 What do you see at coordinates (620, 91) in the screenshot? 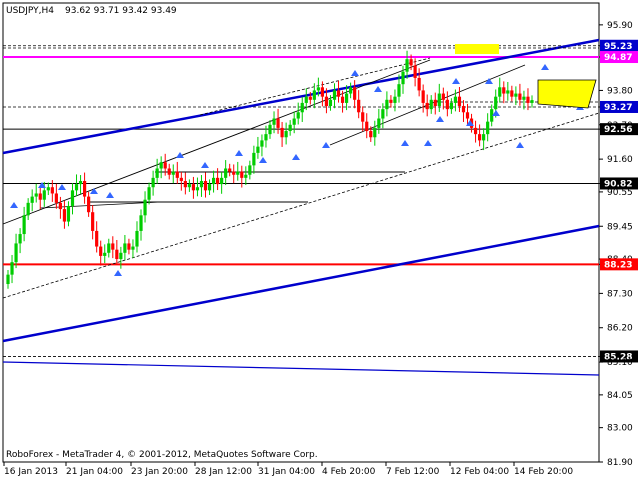
I see `y-tick-label: 93.80` at bounding box center [620, 91].